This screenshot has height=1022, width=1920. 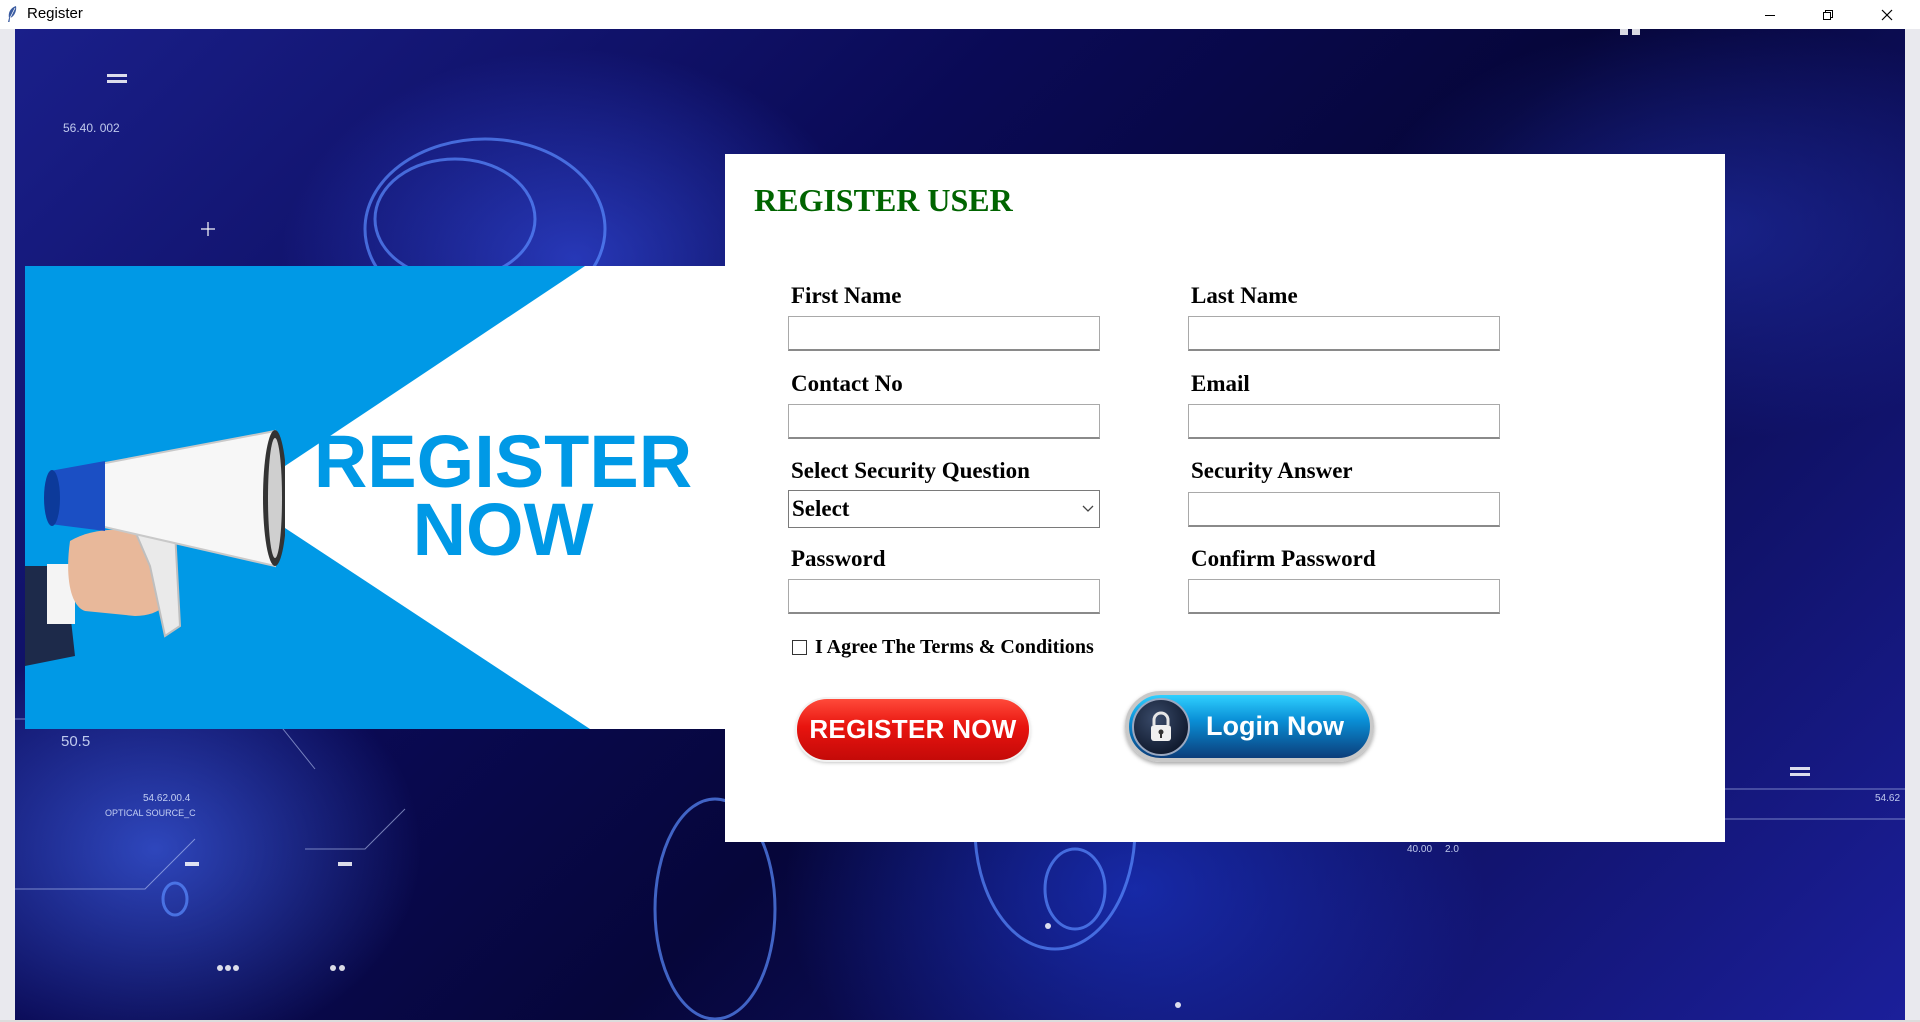 I want to click on register-now-button: REGISTER NOW, so click(x=913, y=729).